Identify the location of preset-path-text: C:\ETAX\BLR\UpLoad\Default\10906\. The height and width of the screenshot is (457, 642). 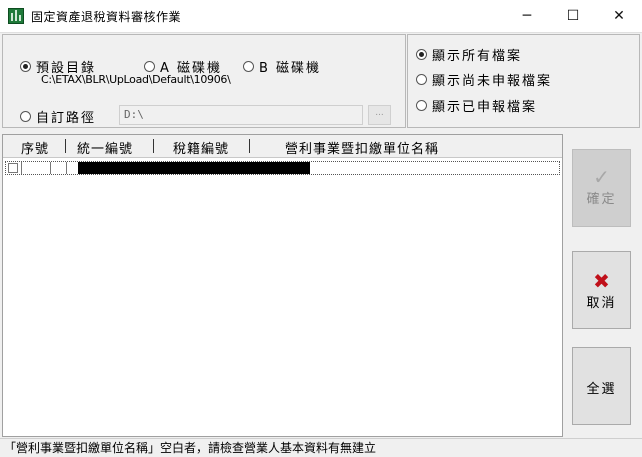
(136, 79).